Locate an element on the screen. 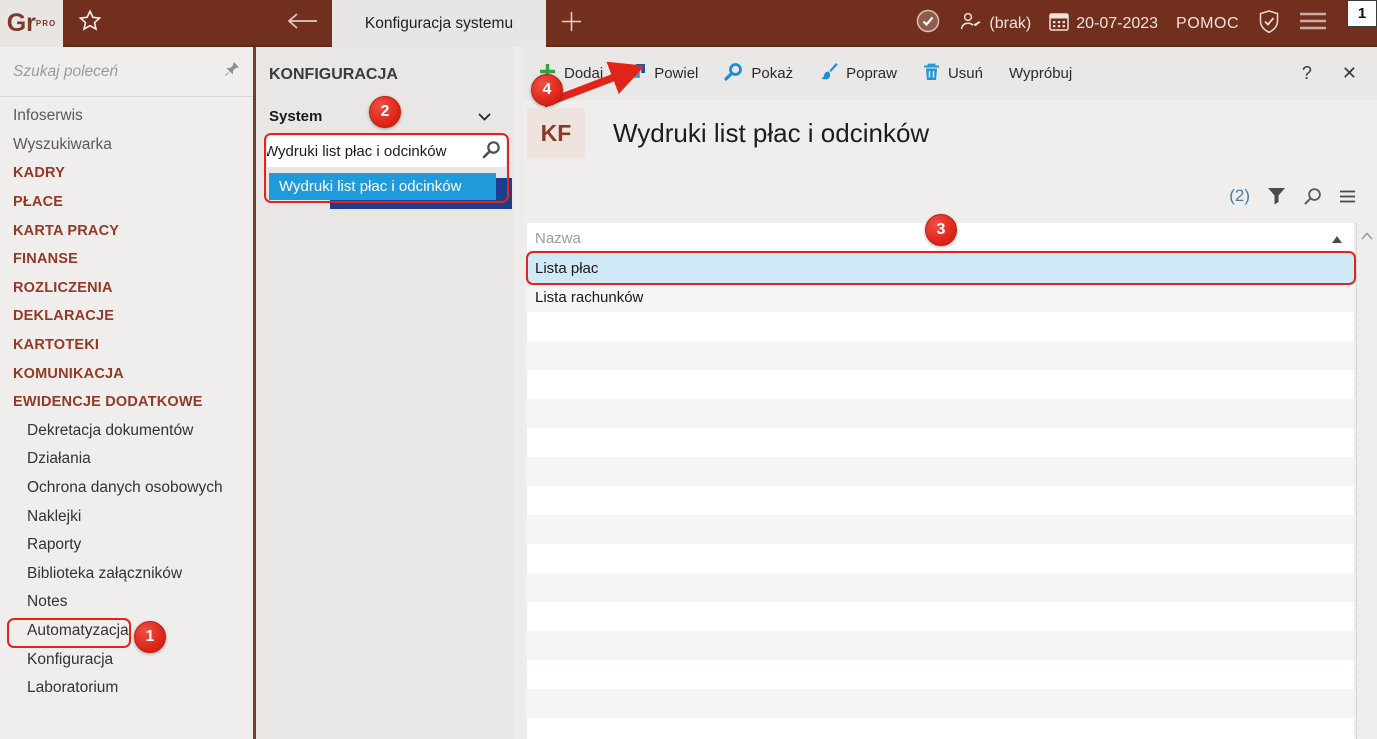  sidebar-item-laboratorium: Laboratorium is located at coordinates (126, 688).